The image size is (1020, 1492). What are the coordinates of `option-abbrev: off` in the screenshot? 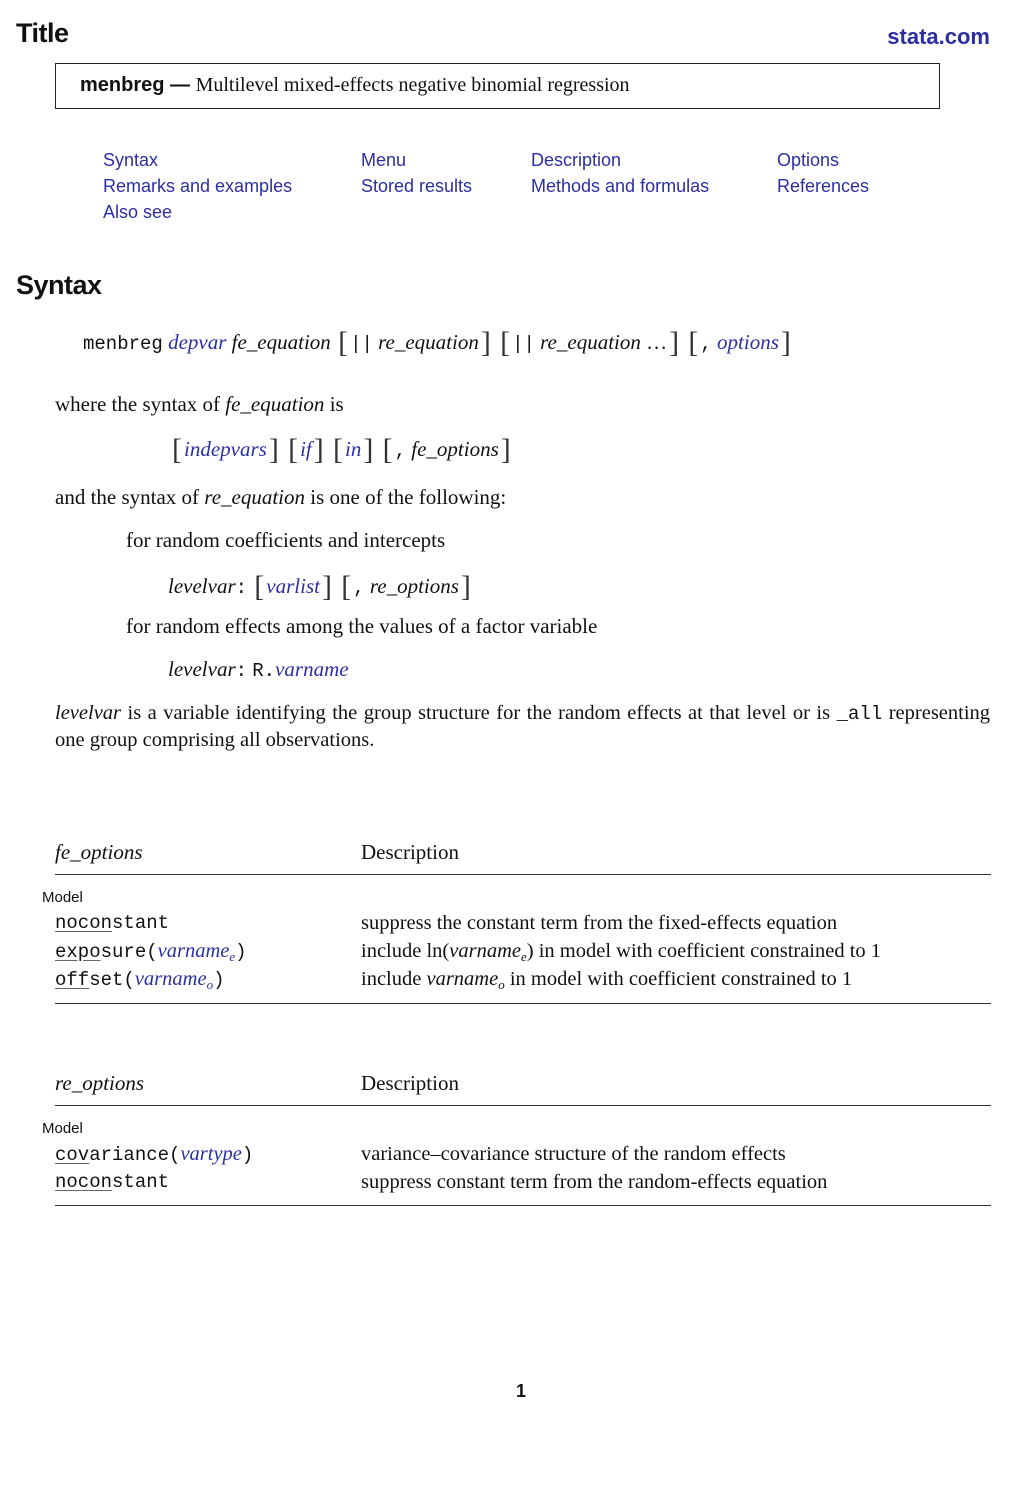 It's located at (72, 980).